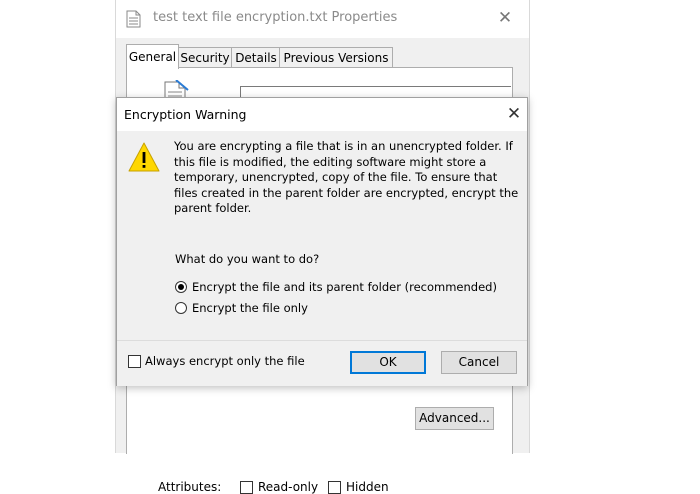  I want to click on tab-details: Details, so click(256, 57).